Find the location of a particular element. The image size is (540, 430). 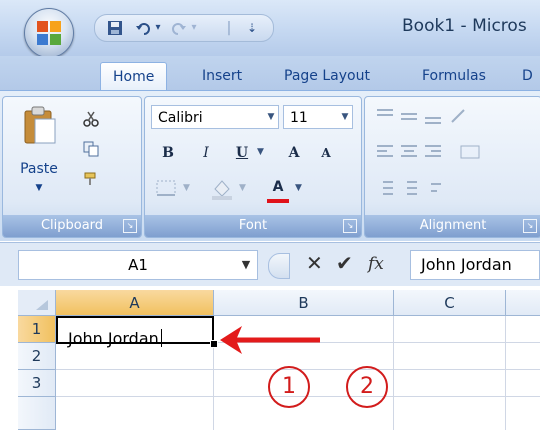

office-logo-icon is located at coordinates (49, 33).